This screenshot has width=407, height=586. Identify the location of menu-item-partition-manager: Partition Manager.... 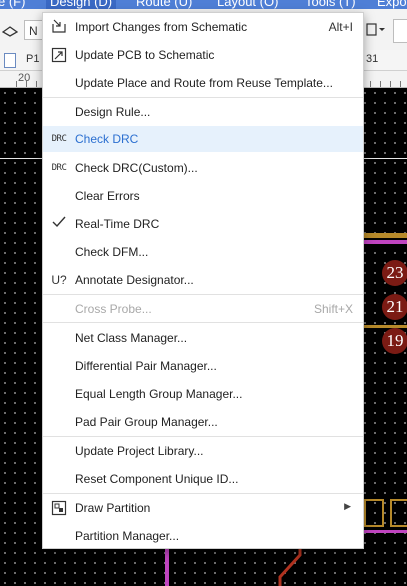
(203, 536).